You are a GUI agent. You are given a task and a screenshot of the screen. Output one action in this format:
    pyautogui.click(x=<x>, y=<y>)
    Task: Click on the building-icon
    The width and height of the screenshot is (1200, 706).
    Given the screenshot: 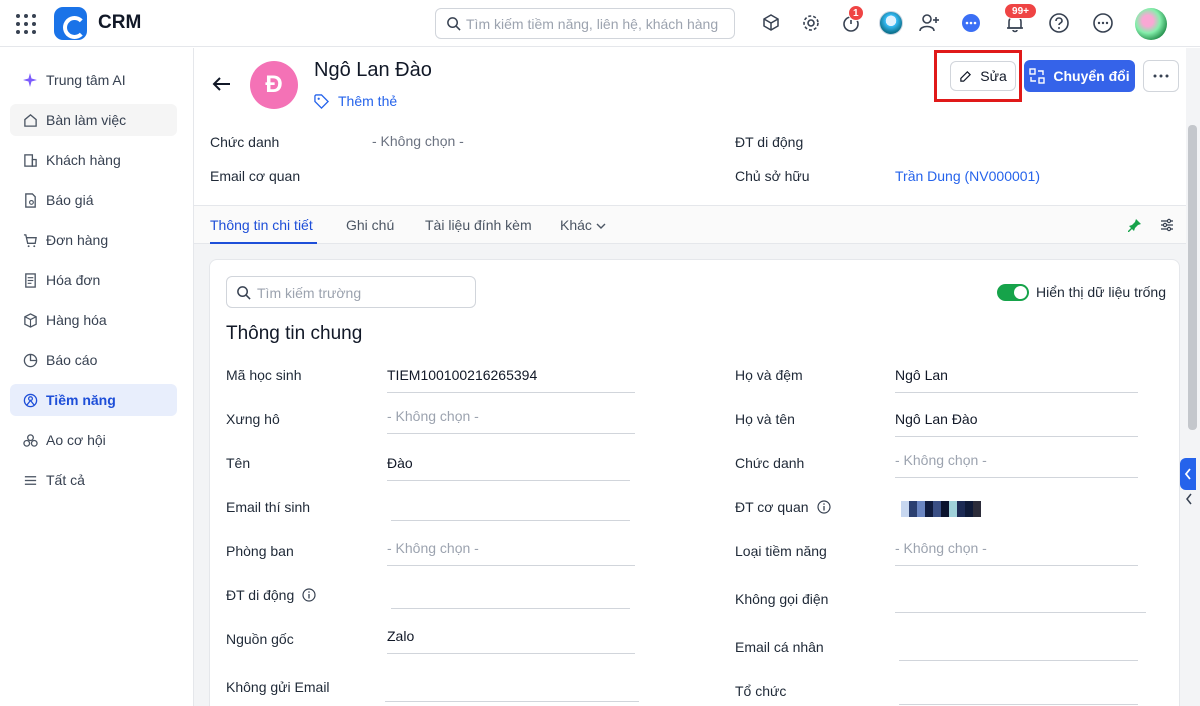 What is the action you would take?
    pyautogui.click(x=30, y=160)
    